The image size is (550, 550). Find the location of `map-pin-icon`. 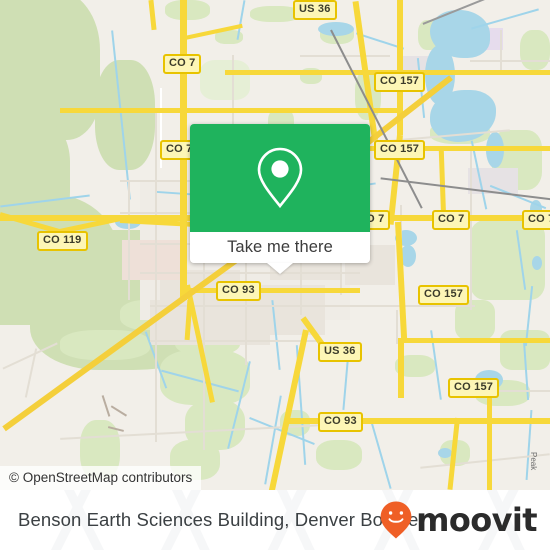

map-pin-icon is located at coordinates (280, 178).